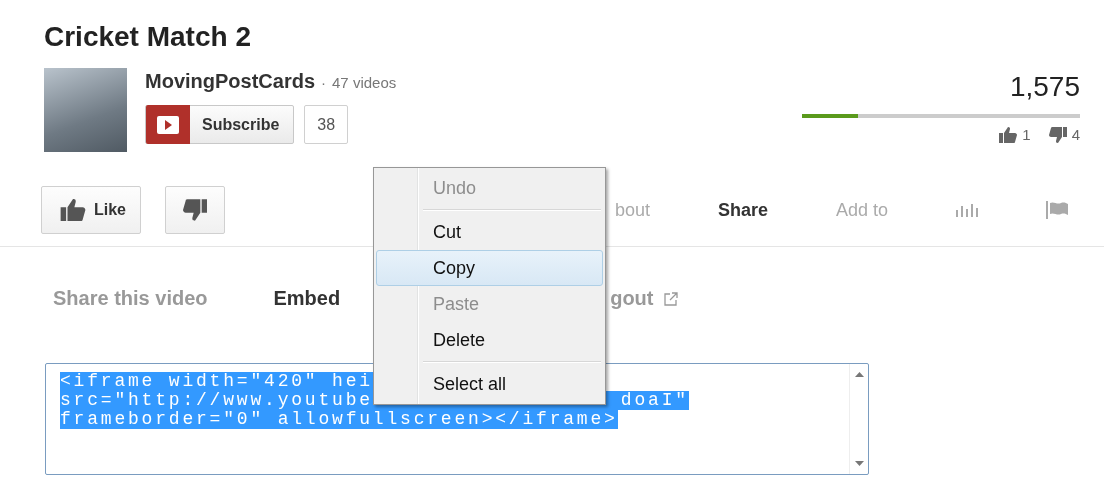 This screenshot has height=493, width=1104. What do you see at coordinates (168, 124) in the screenshot?
I see `play-logo-icon` at bounding box center [168, 124].